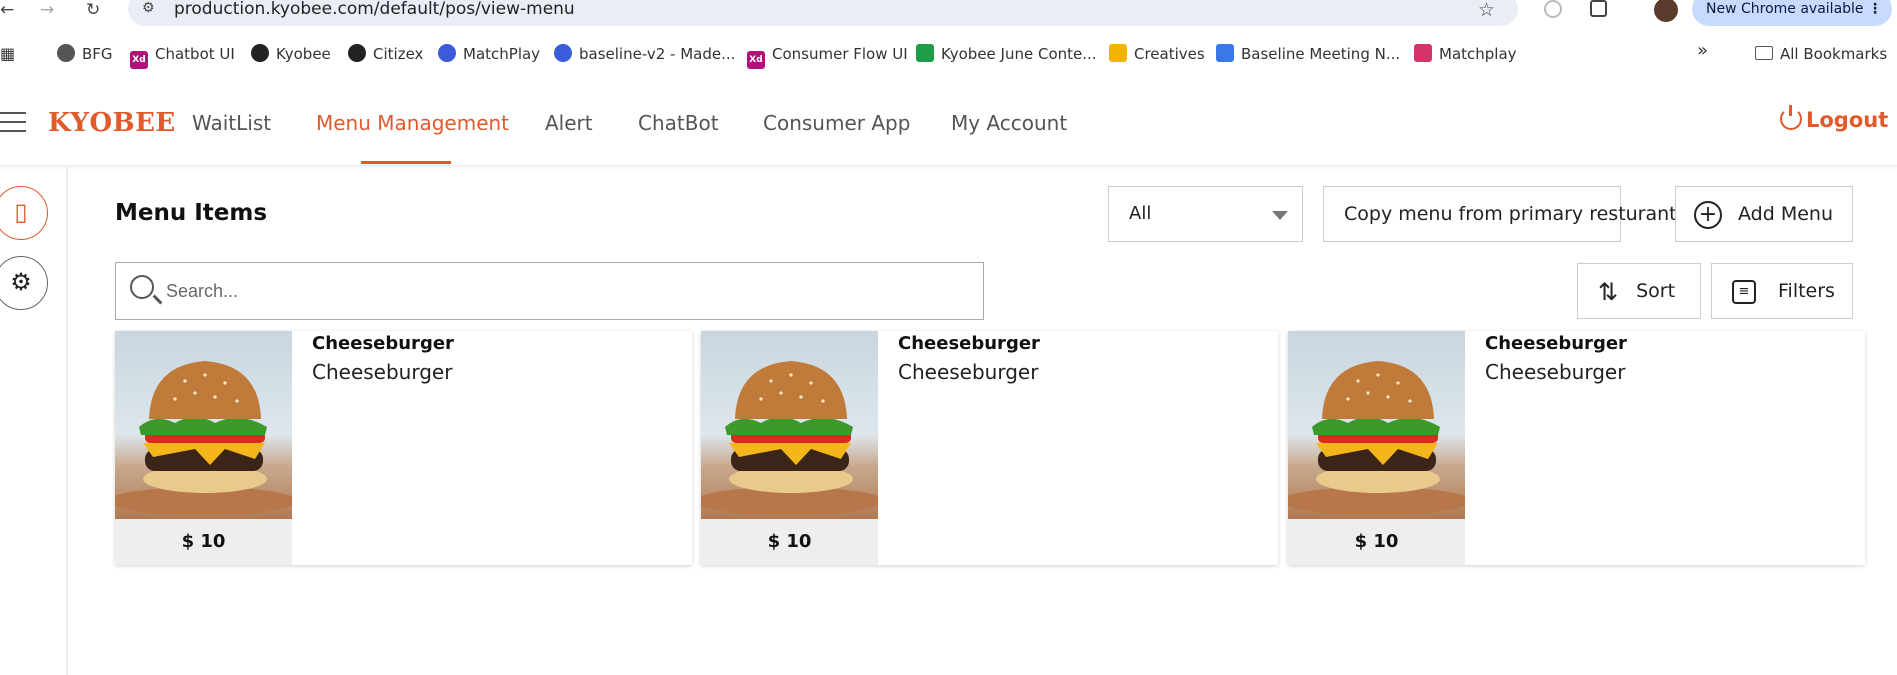 The width and height of the screenshot is (1897, 675). What do you see at coordinates (1478, 54) in the screenshot?
I see `bookmark-label: Matchplay` at bounding box center [1478, 54].